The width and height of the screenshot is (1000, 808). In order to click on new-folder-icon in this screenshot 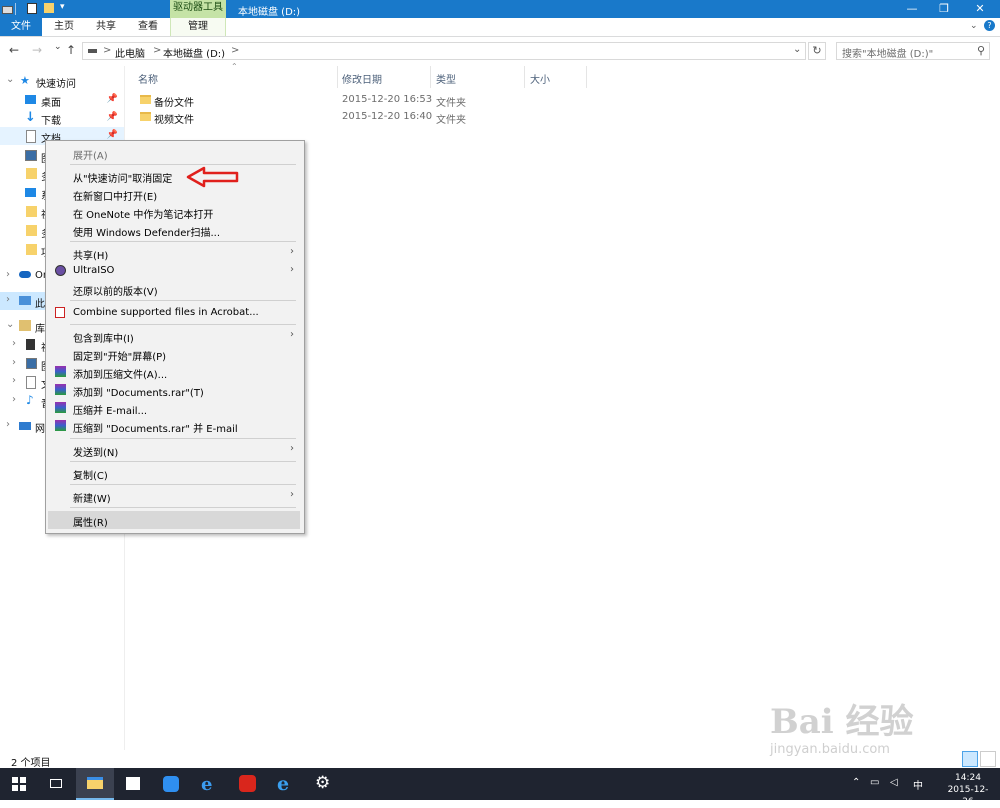, I will do `click(49, 8)`.